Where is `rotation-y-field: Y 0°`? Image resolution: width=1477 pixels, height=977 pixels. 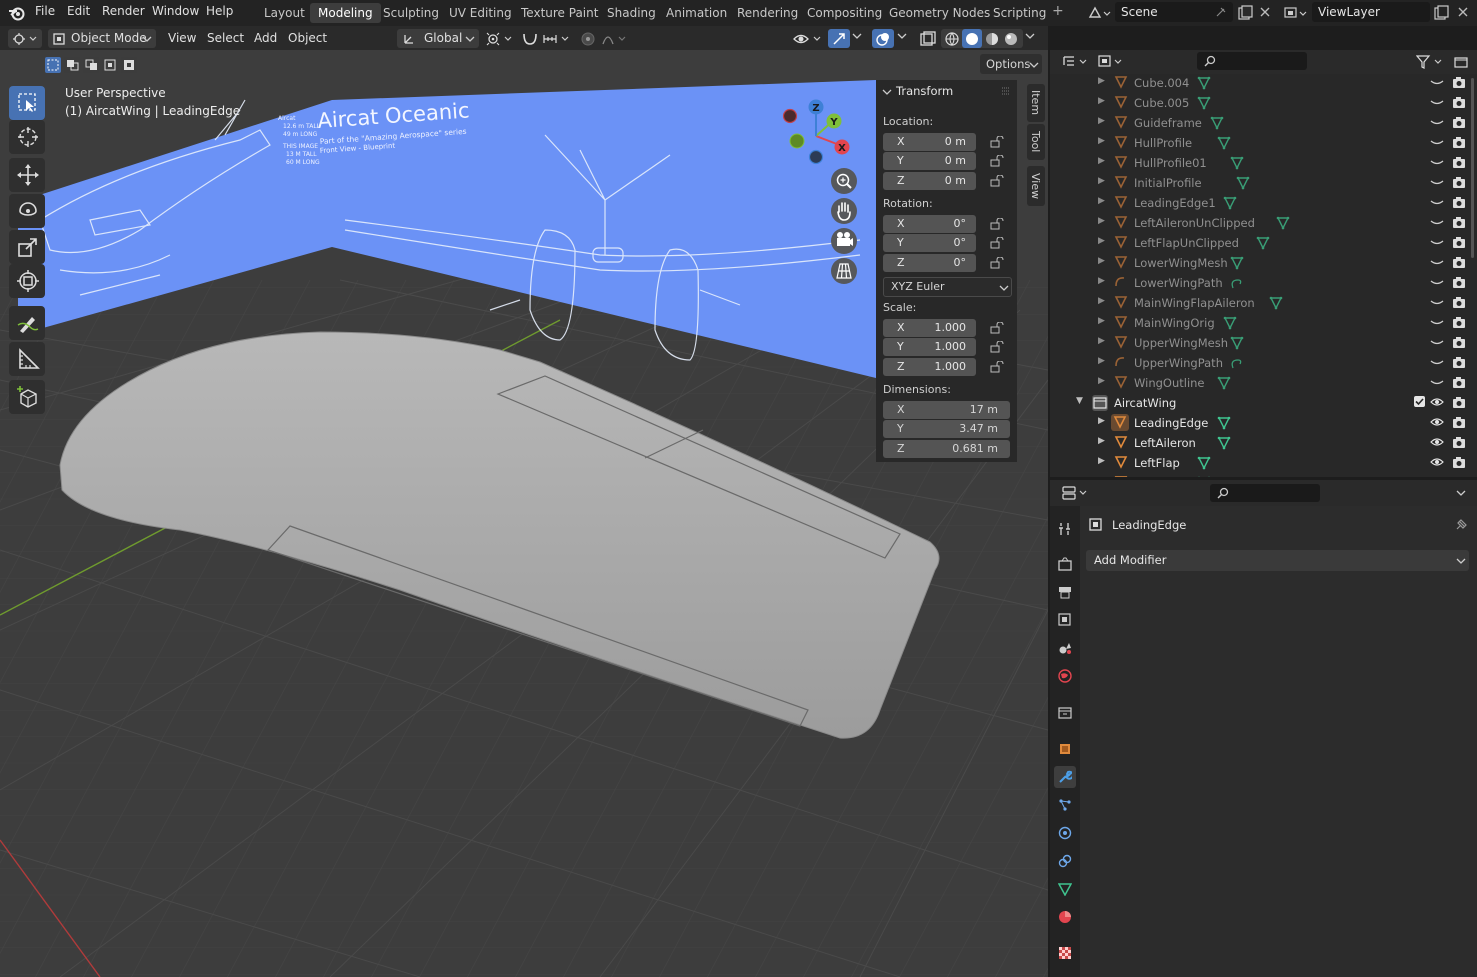 rotation-y-field: Y 0° is located at coordinates (929, 243).